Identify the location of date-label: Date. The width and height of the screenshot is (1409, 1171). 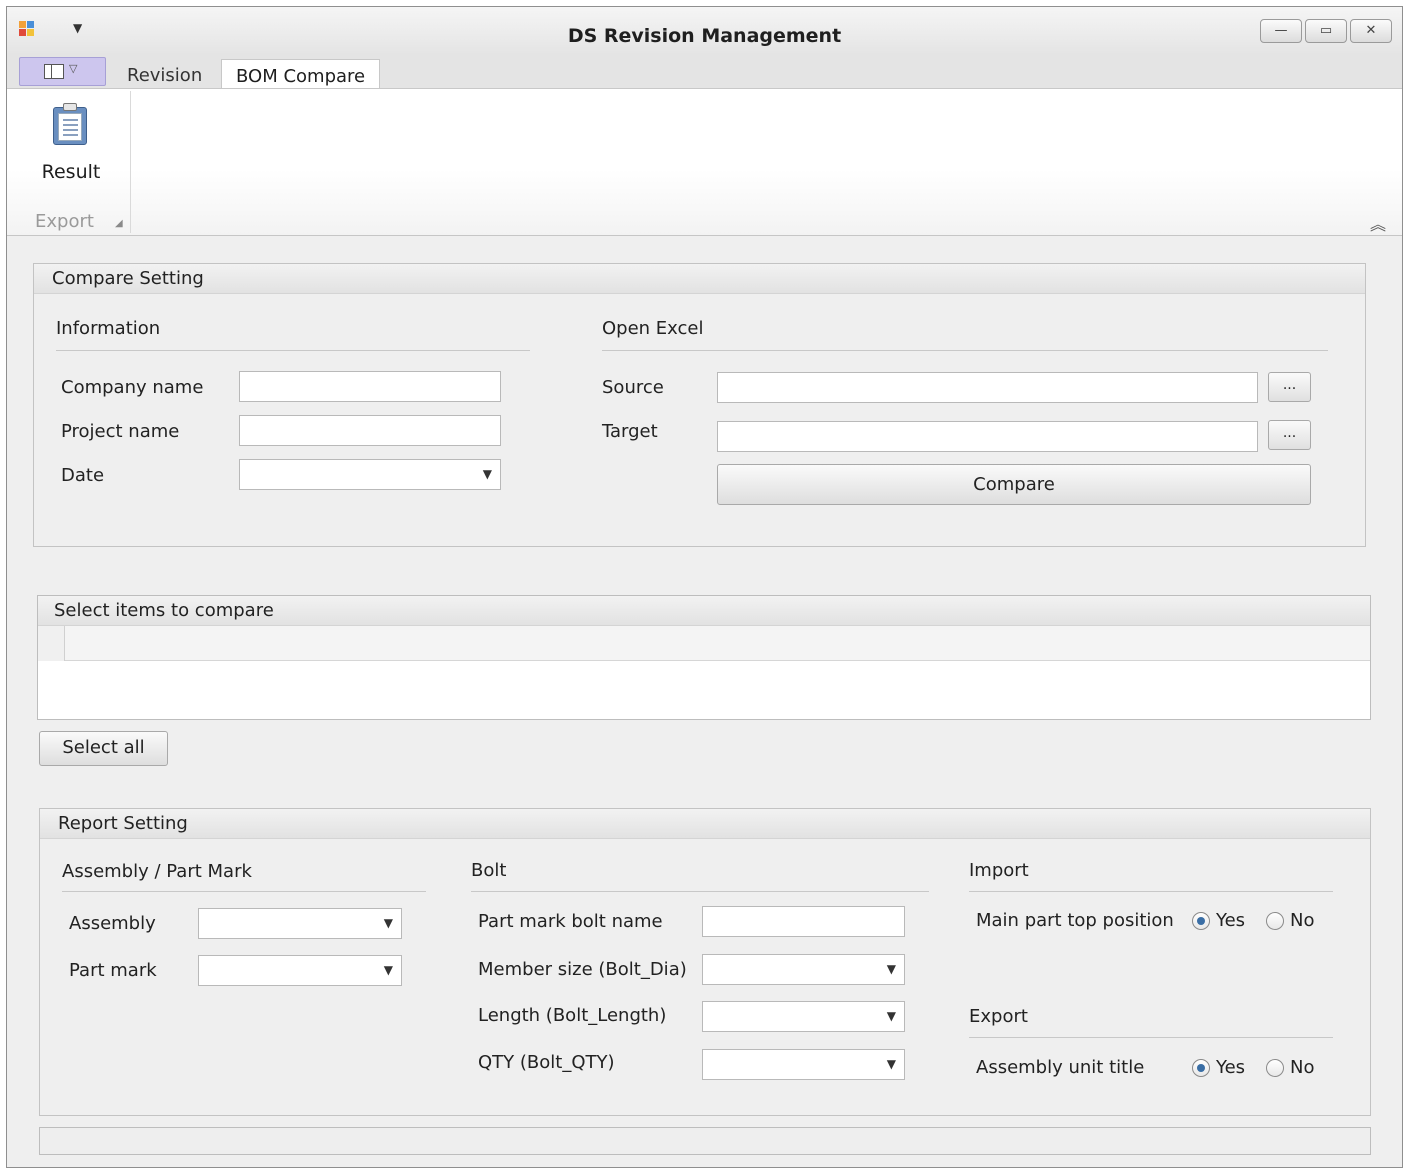
(83, 475).